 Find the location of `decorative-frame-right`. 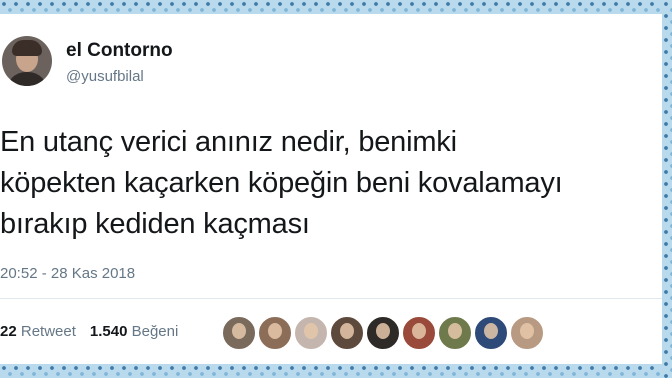

decorative-frame-right is located at coordinates (667, 189).